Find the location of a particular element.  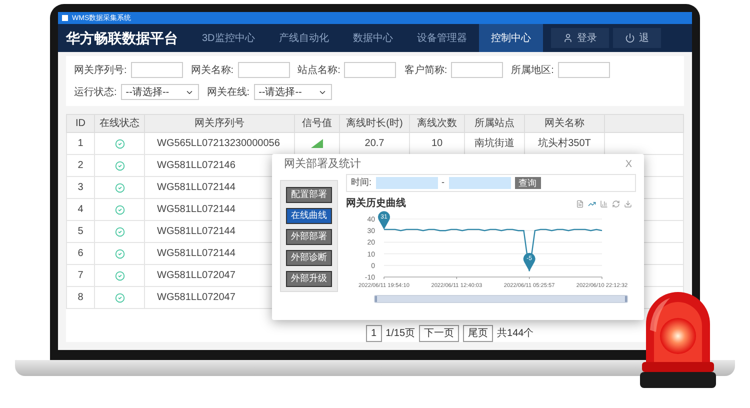

menu-button: 外部部署 is located at coordinates (309, 237).